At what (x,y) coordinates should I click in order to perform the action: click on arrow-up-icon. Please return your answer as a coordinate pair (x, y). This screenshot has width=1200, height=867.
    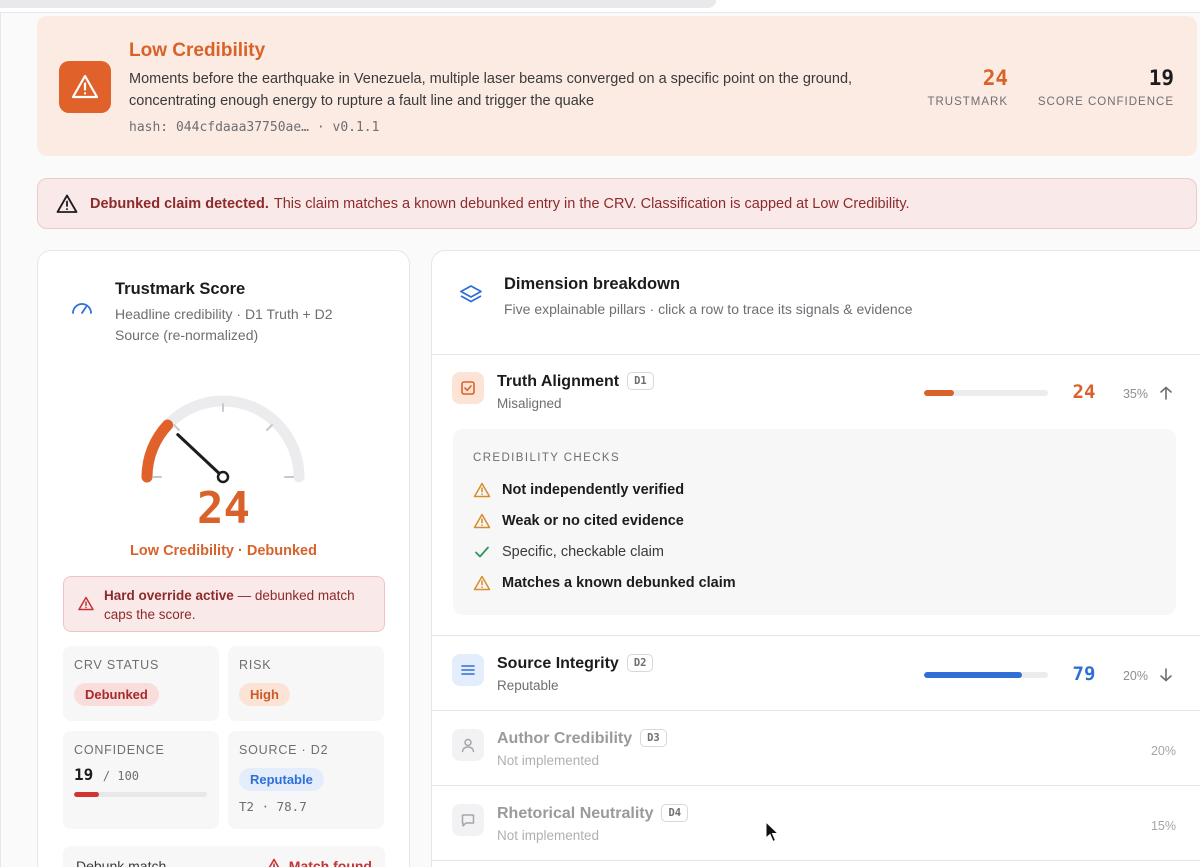
    Looking at the image, I should click on (1166, 393).